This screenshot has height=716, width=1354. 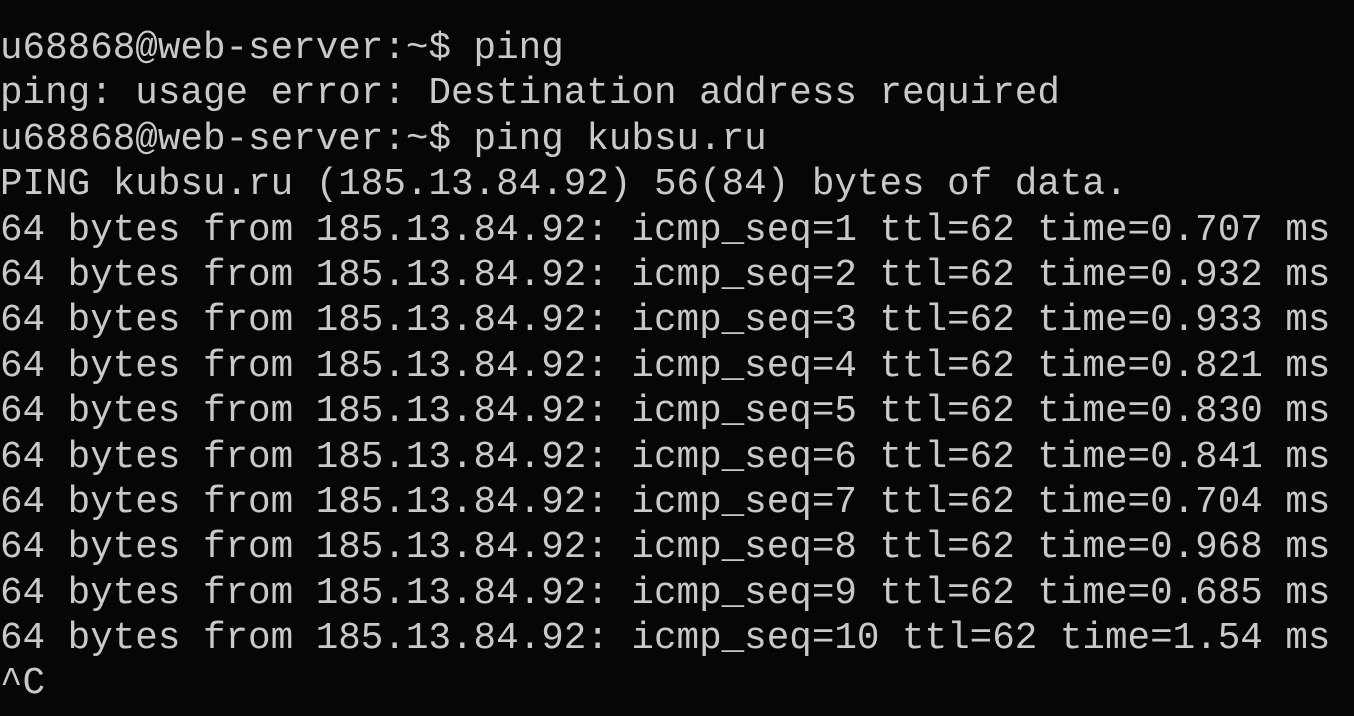 I want to click on terminal-line-prompt-ping: u68868@web-server:~$ ping, so click(x=282, y=49).